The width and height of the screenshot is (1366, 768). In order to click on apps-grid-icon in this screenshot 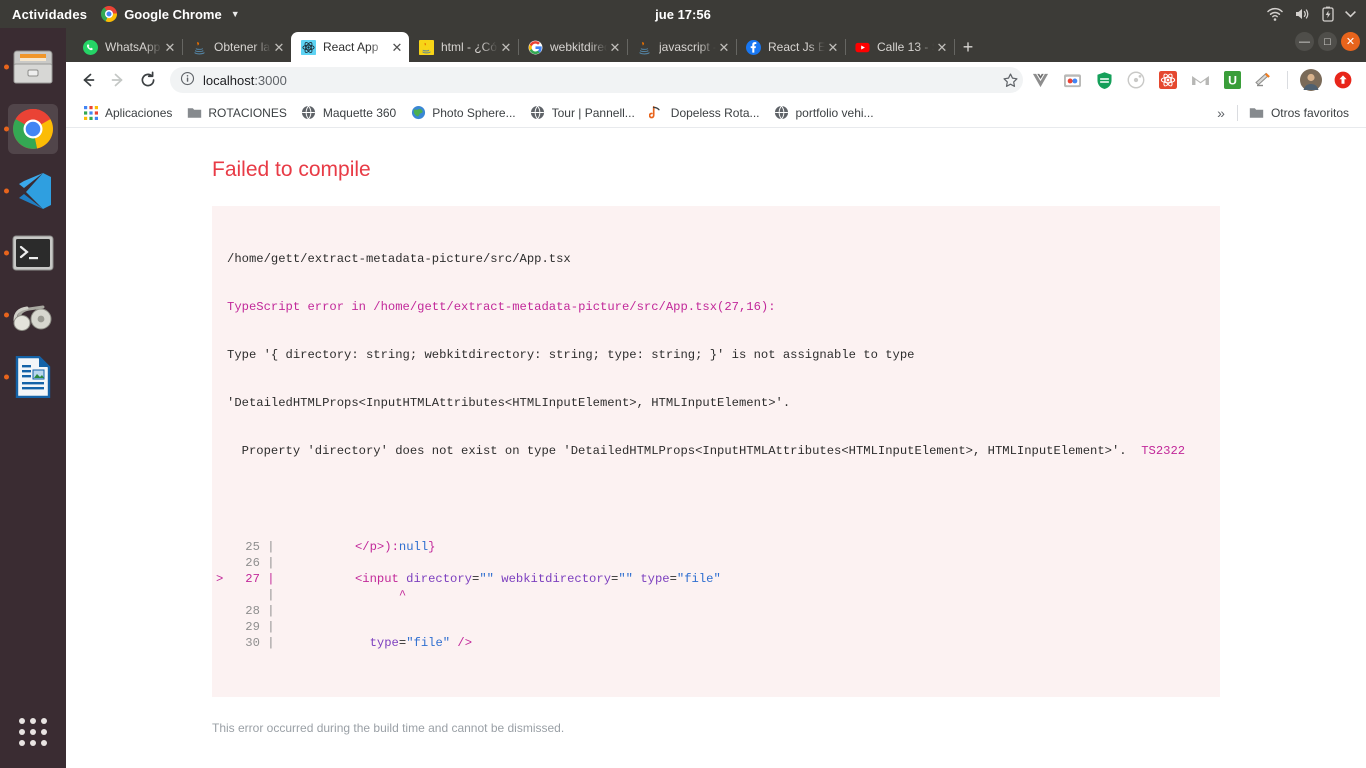, I will do `click(33, 732)`.